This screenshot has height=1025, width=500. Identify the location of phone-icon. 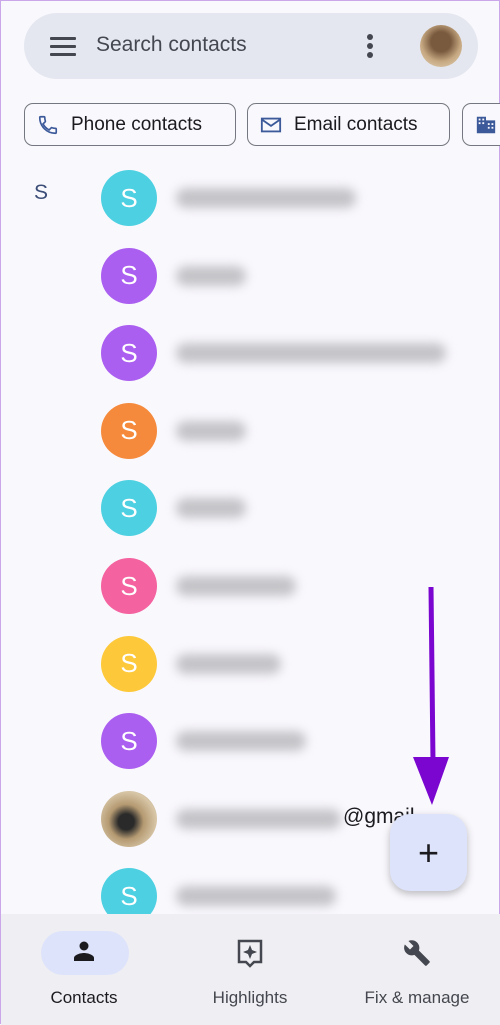
(48, 124).